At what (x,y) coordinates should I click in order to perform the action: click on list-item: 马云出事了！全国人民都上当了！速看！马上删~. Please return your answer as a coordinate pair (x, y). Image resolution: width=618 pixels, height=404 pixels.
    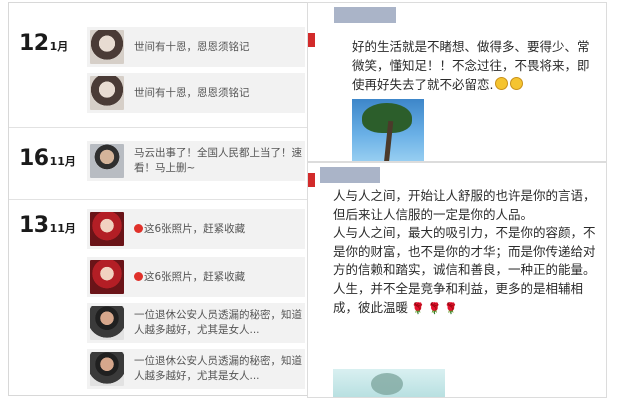
    Looking at the image, I should click on (196, 161).